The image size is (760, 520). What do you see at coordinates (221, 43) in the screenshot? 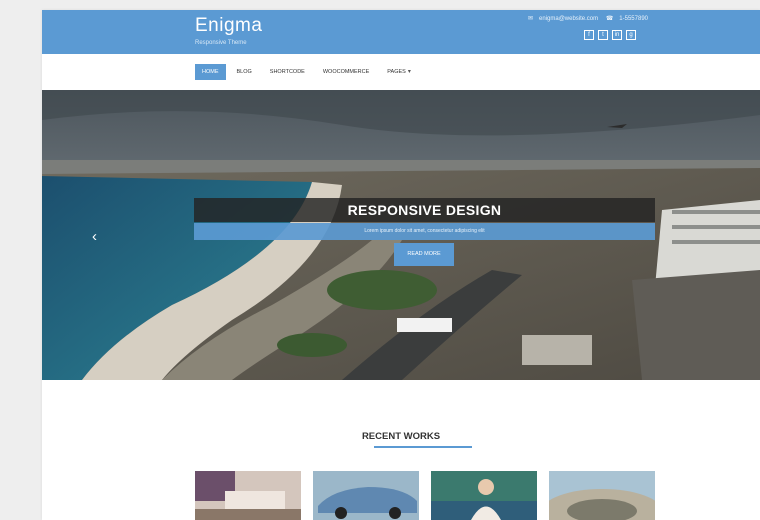
I see `site-tagline: Responsive Theme` at bounding box center [221, 43].